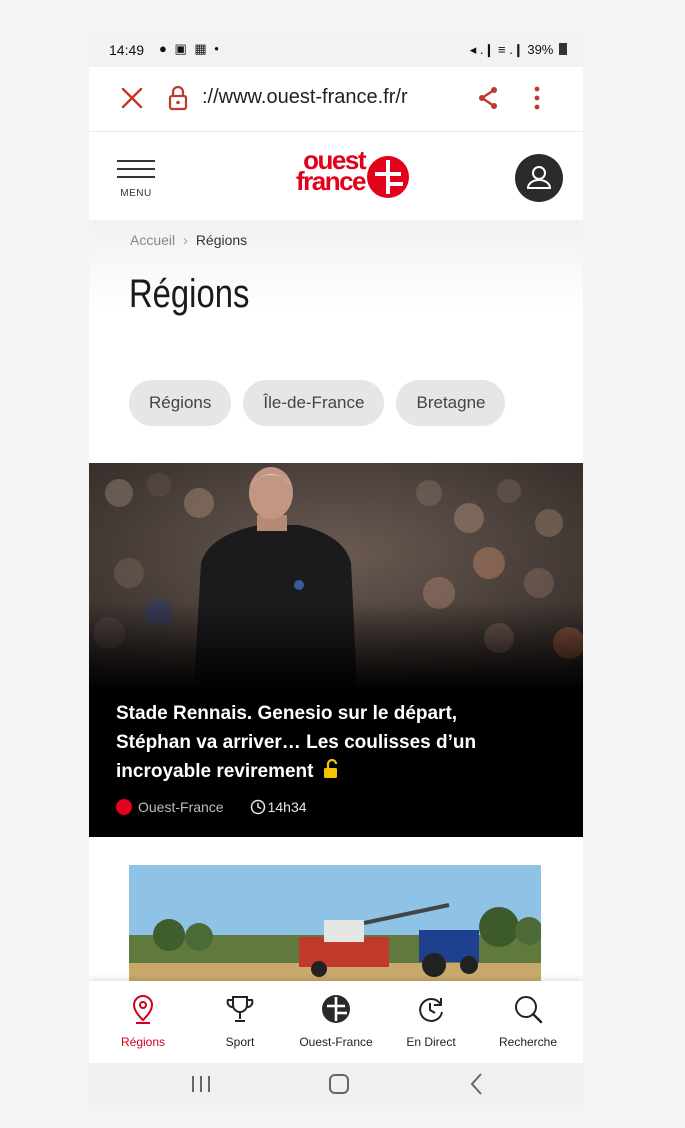 The image size is (685, 1128). Describe the element at coordinates (189, 294) in the screenshot. I see `page-title: Régions` at that location.